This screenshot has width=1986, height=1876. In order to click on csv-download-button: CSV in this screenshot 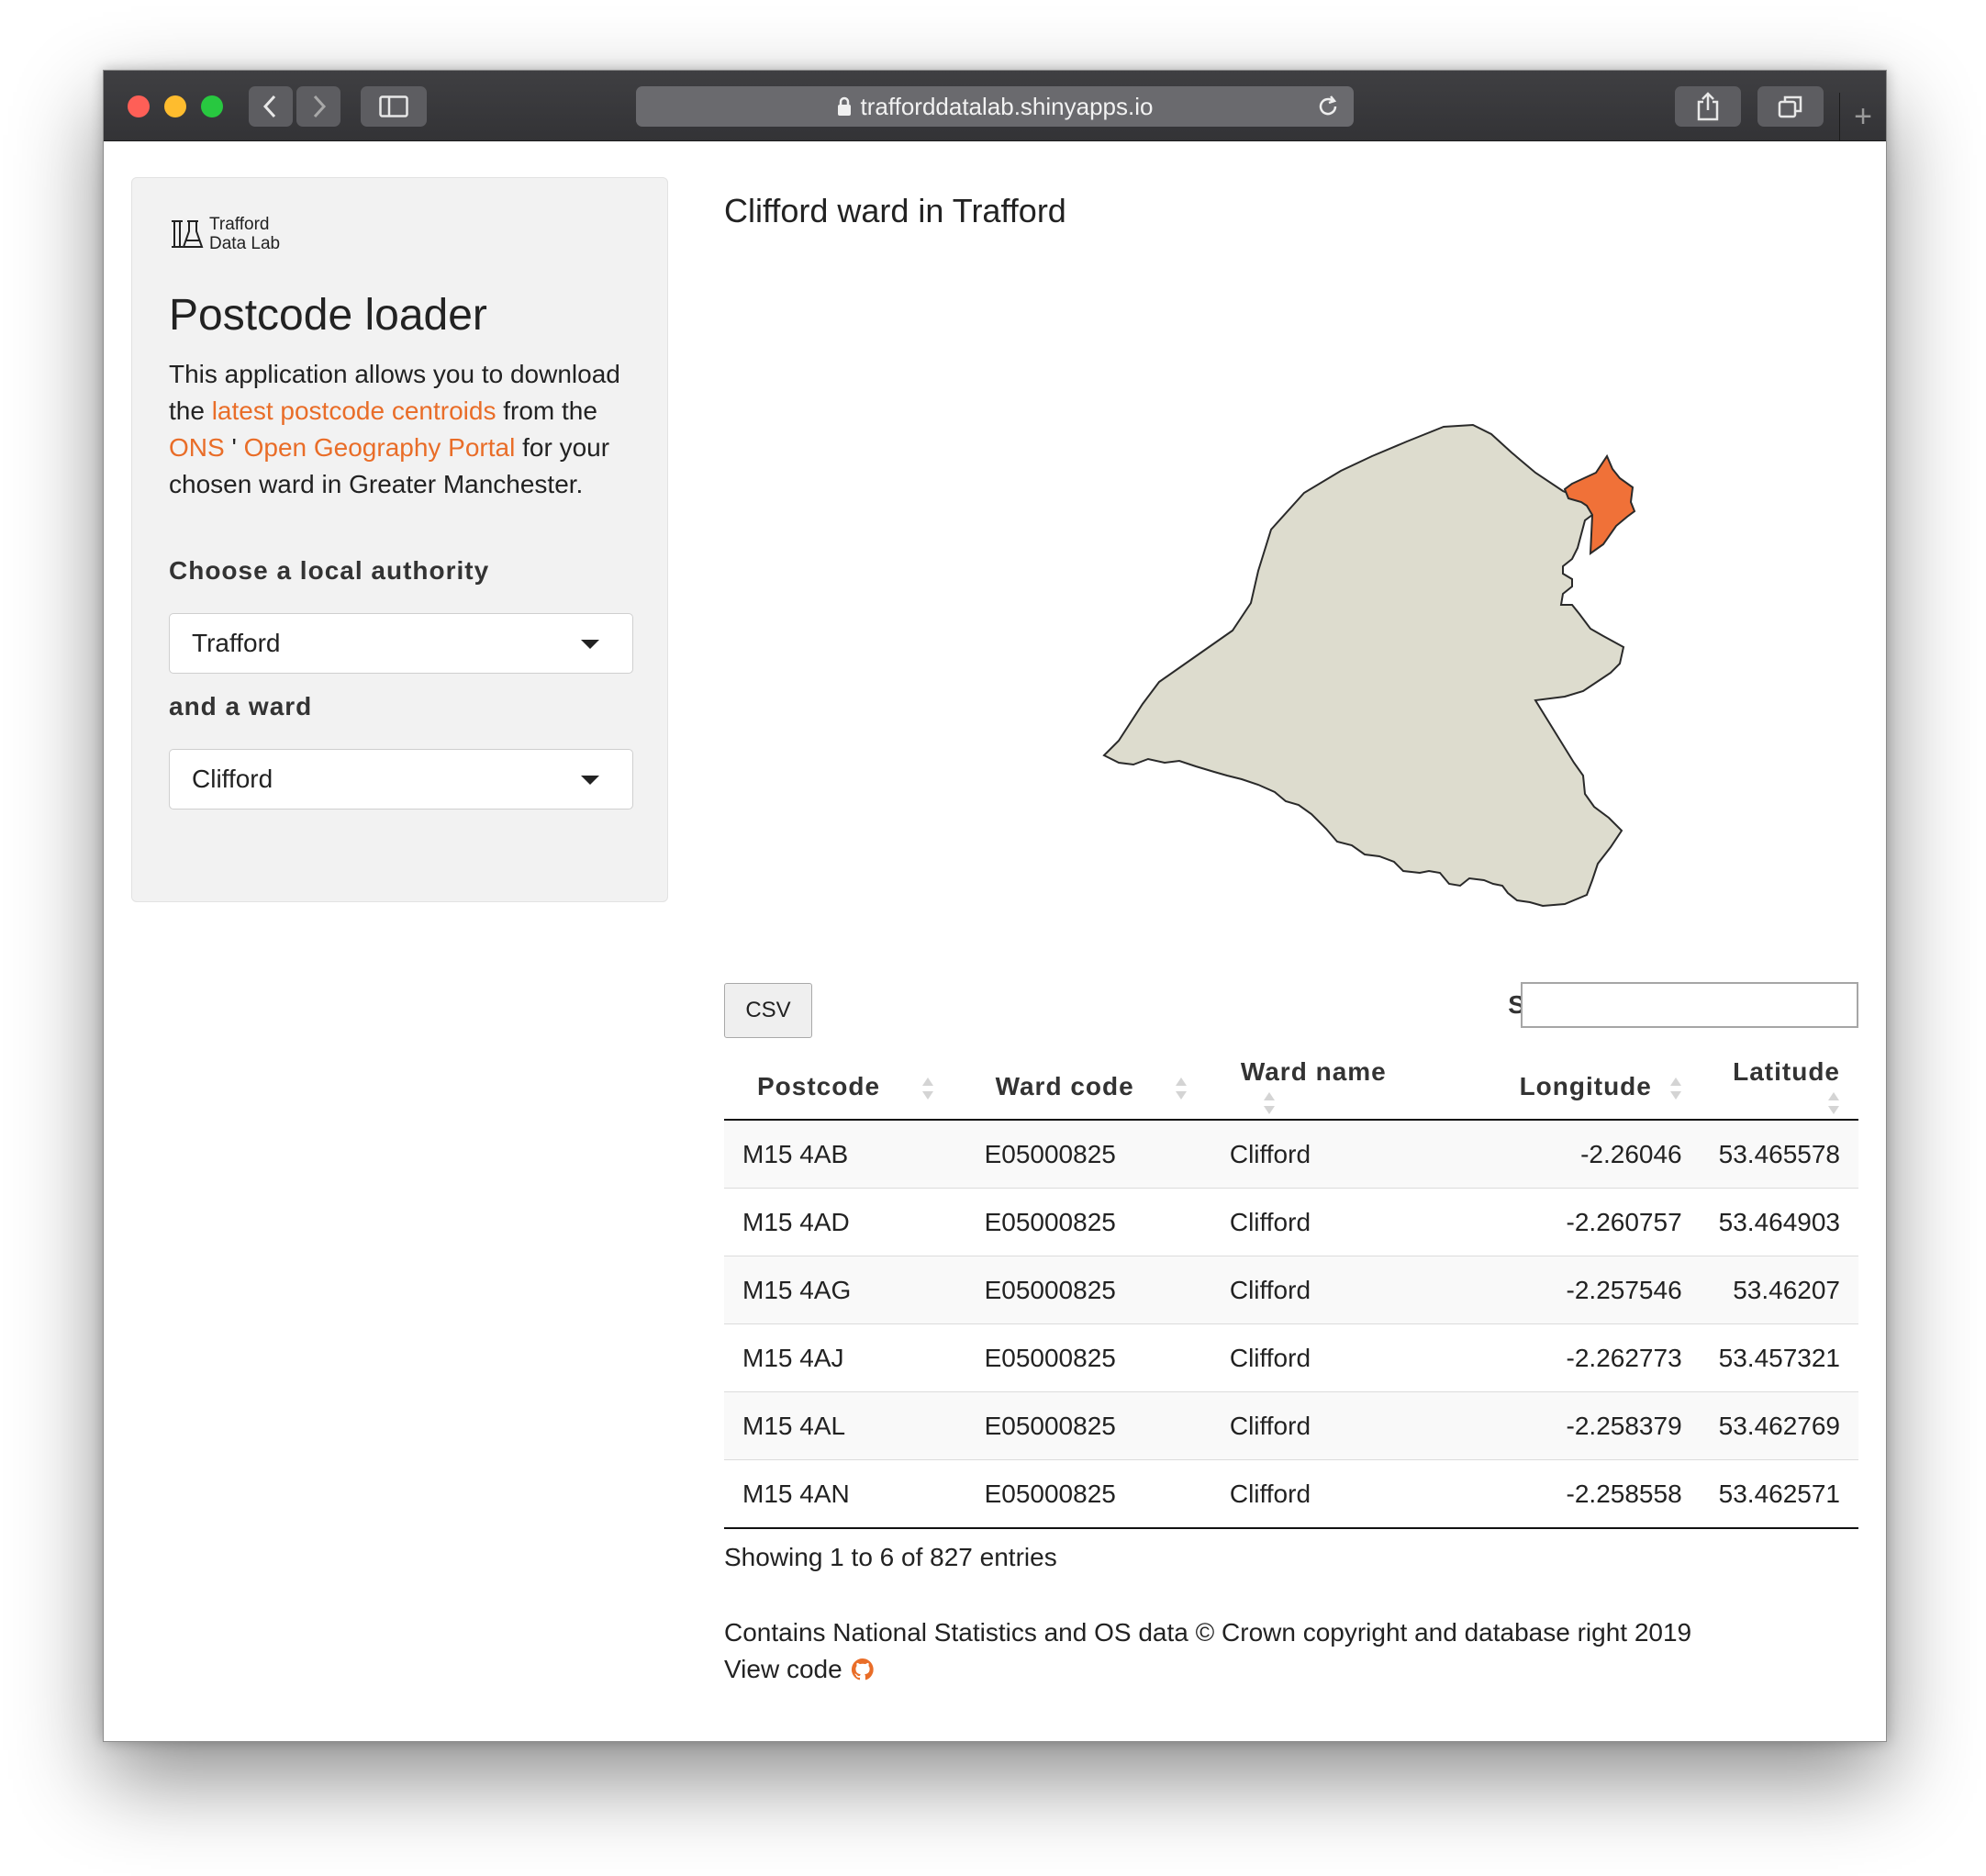, I will do `click(768, 1010)`.